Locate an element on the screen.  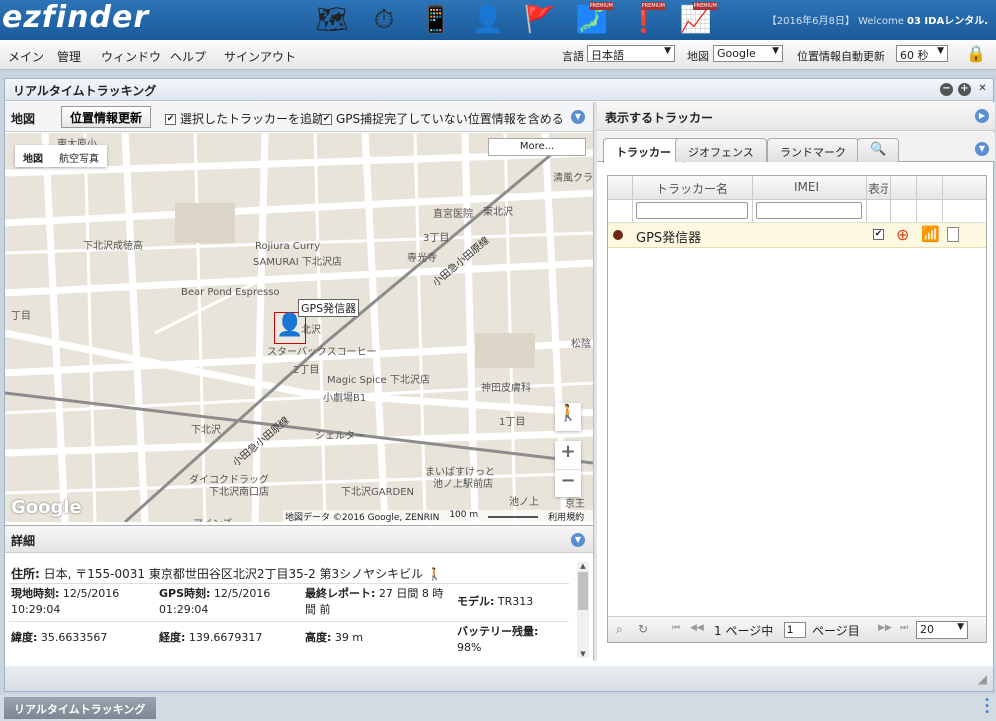
next-page-icon: ▶▶ is located at coordinates (885, 628).